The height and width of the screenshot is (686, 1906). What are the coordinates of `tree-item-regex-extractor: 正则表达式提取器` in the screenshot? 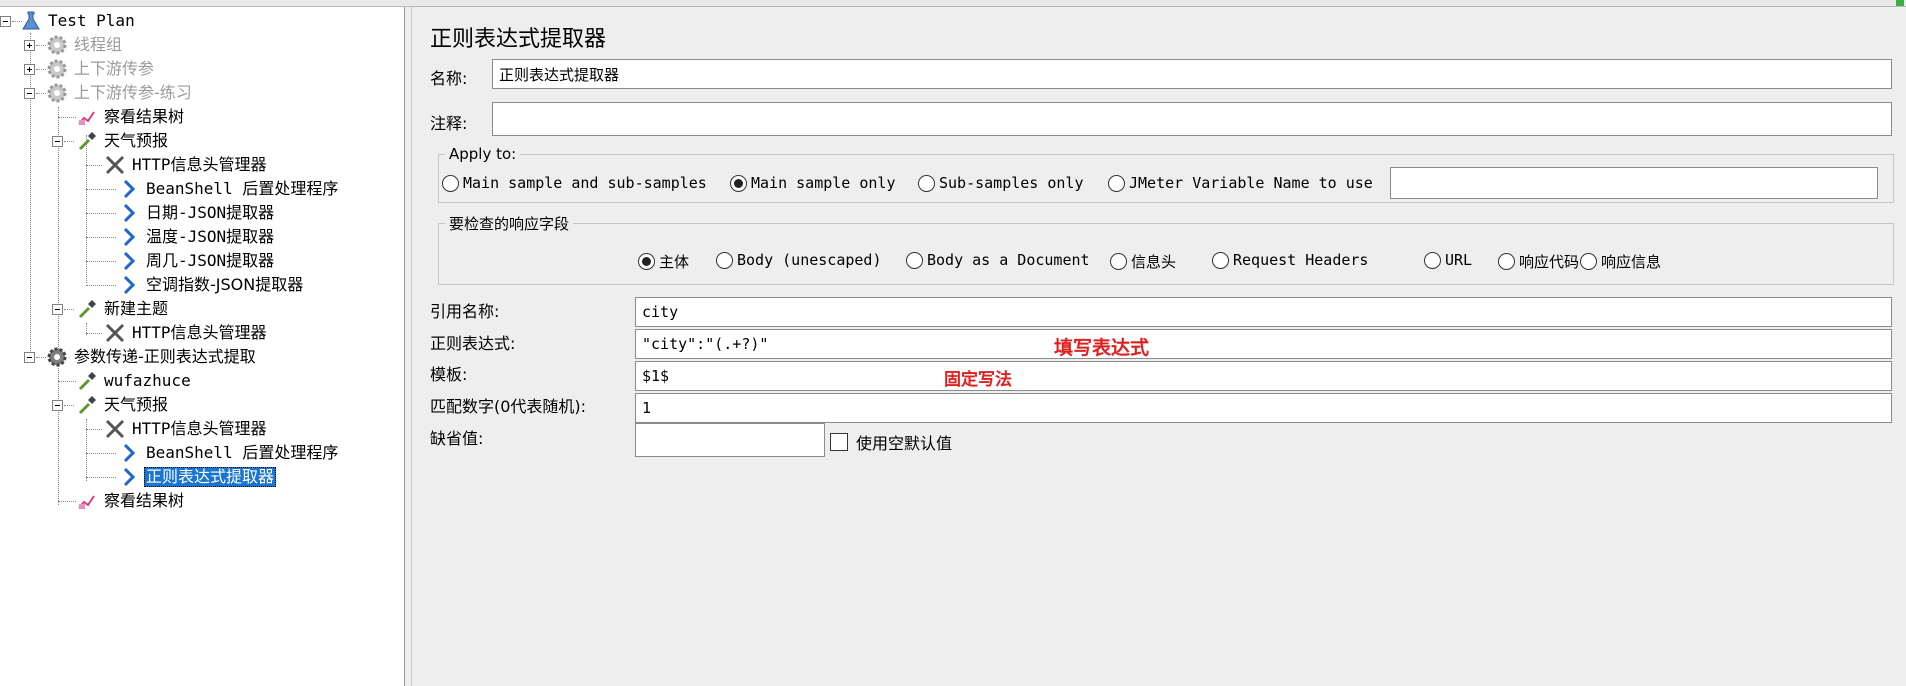 It's located at (197, 477).